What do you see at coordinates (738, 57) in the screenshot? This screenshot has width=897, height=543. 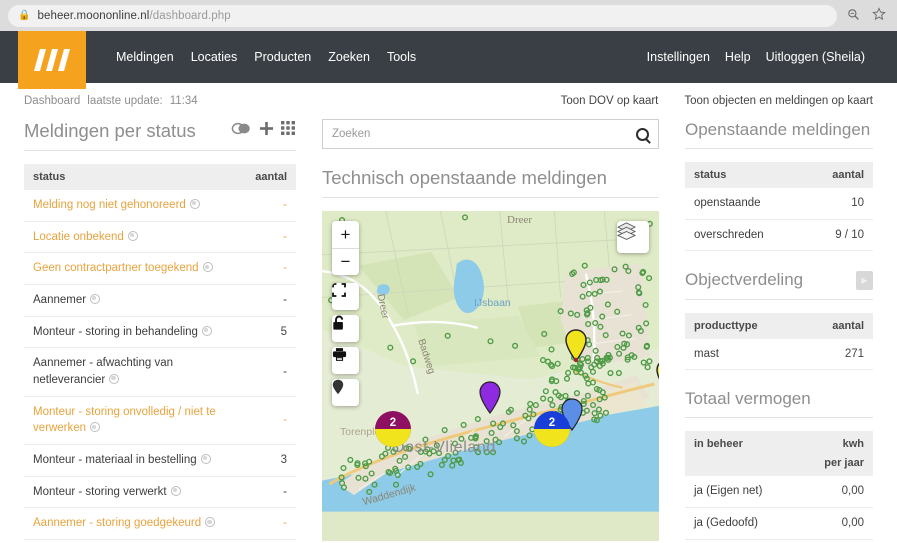 I see `nav-item-help: Help` at bounding box center [738, 57].